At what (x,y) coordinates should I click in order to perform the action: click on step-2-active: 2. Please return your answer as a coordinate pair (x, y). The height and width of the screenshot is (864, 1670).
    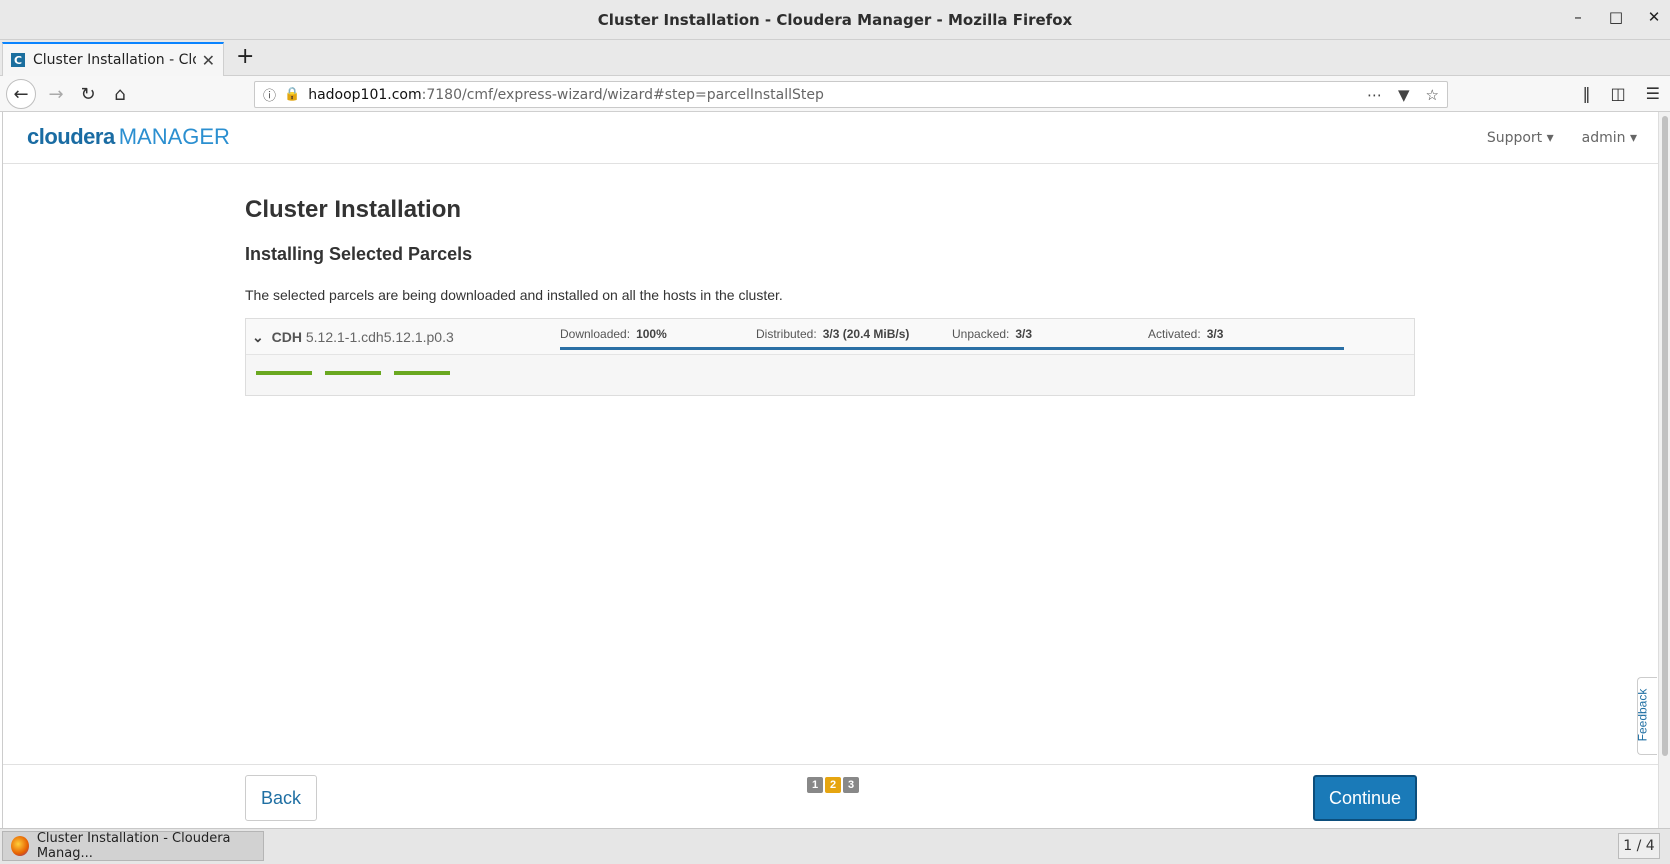
    Looking at the image, I should click on (833, 785).